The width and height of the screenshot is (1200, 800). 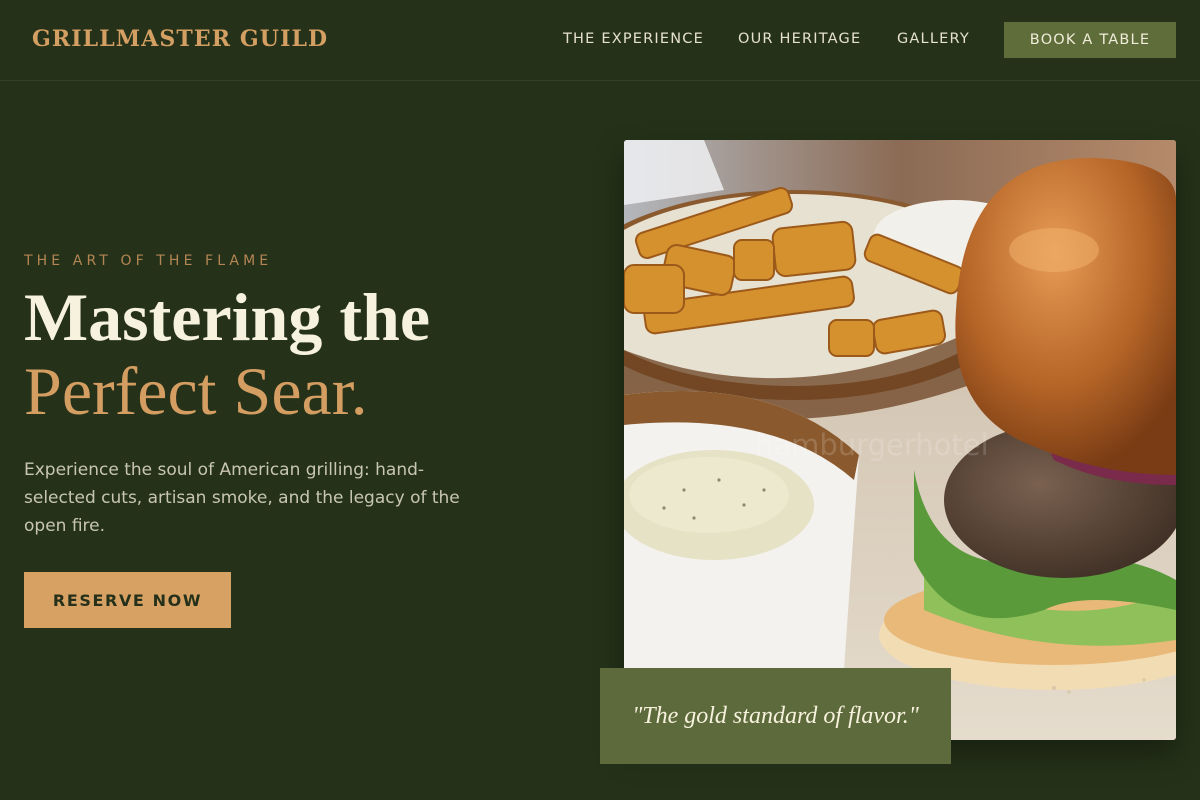 I want to click on nav-link-experience: THE EXPERIENCE, so click(x=633, y=39).